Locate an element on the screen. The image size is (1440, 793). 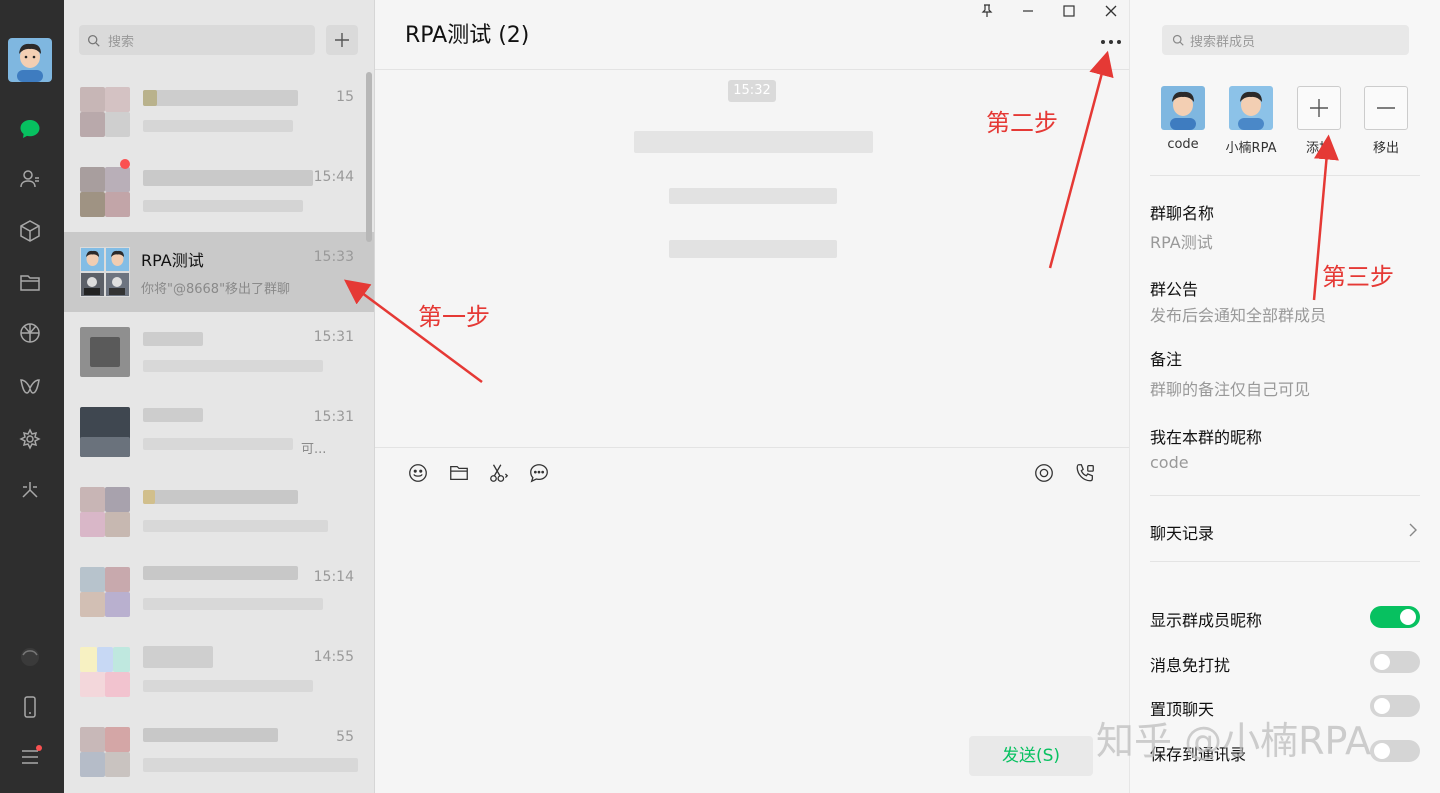
minimize-button is located at coordinates (1028, 11).